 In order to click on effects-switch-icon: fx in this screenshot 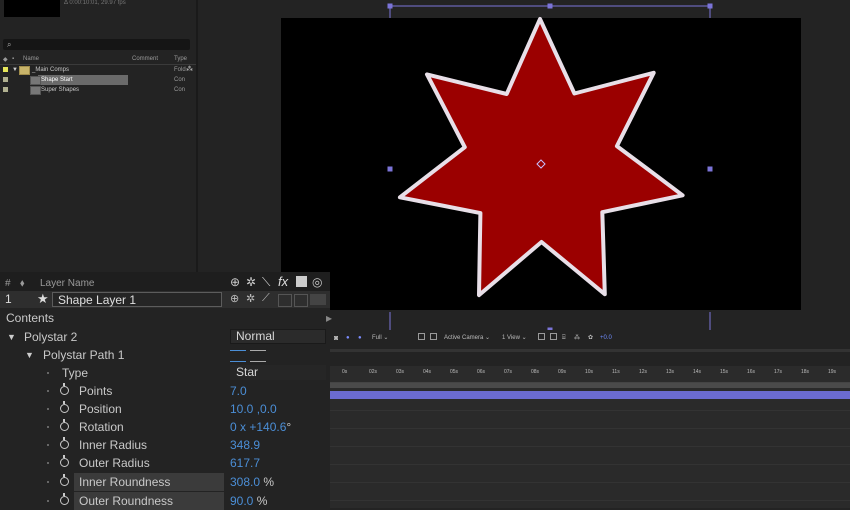, I will do `click(283, 281)`.